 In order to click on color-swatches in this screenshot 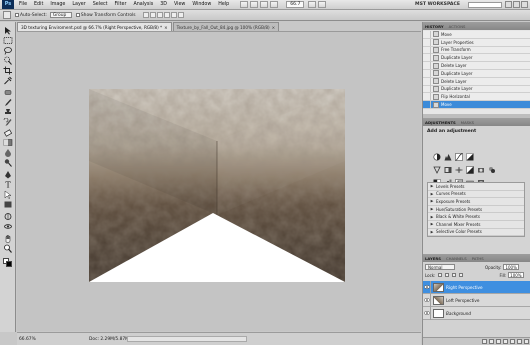, I will do `click(8, 263)`.